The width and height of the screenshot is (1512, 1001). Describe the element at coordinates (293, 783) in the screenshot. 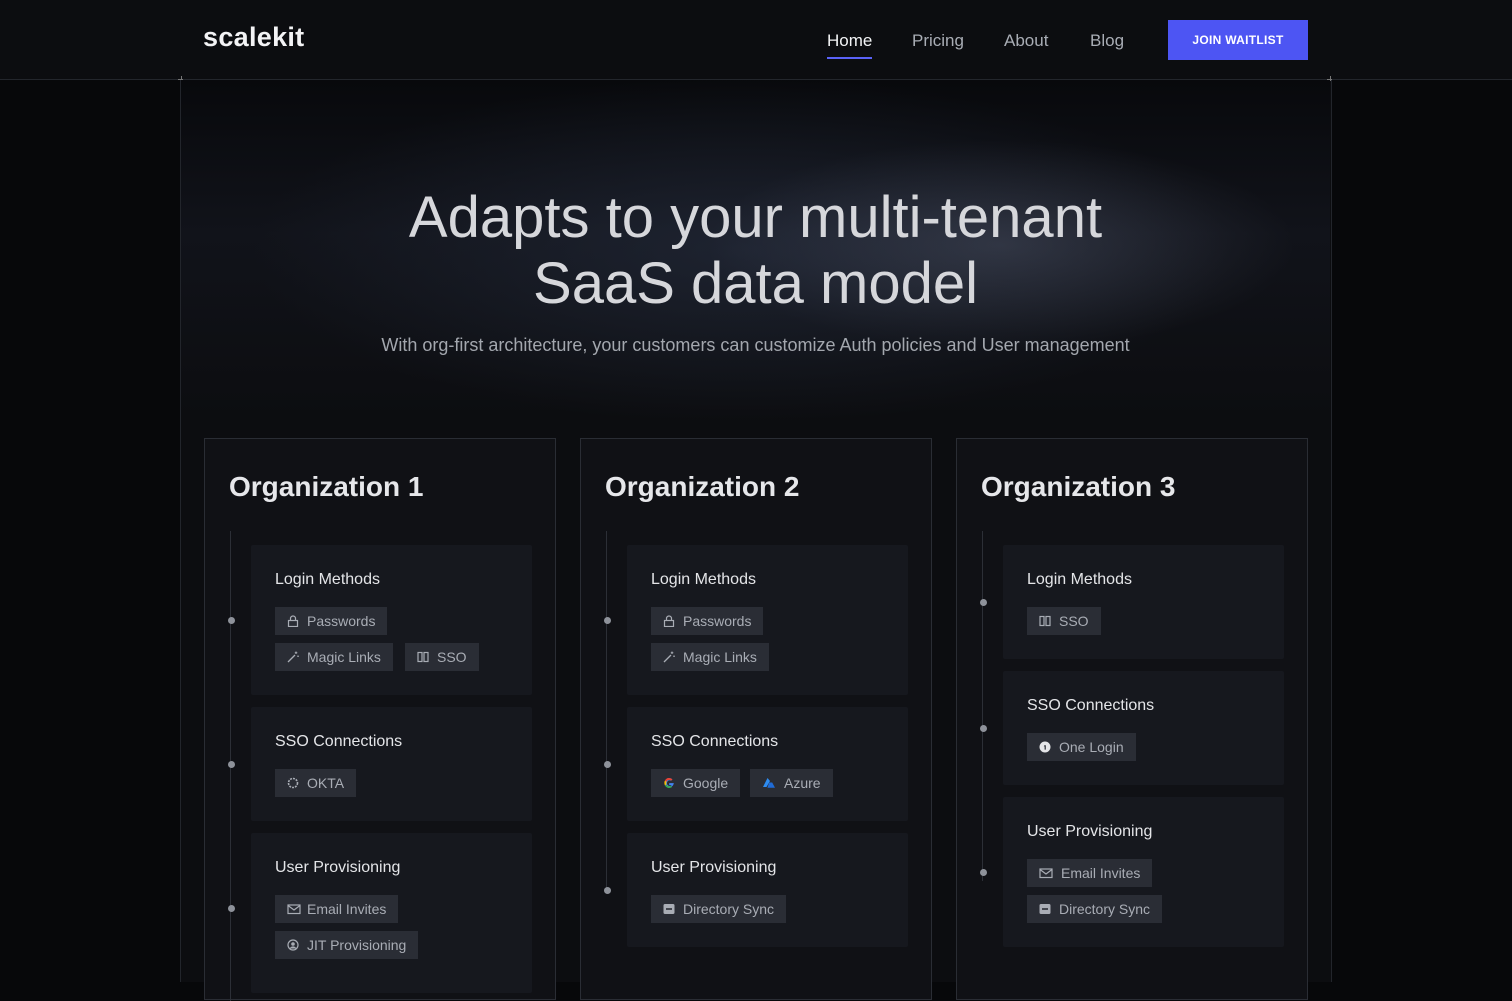

I see `okta-icon` at that location.